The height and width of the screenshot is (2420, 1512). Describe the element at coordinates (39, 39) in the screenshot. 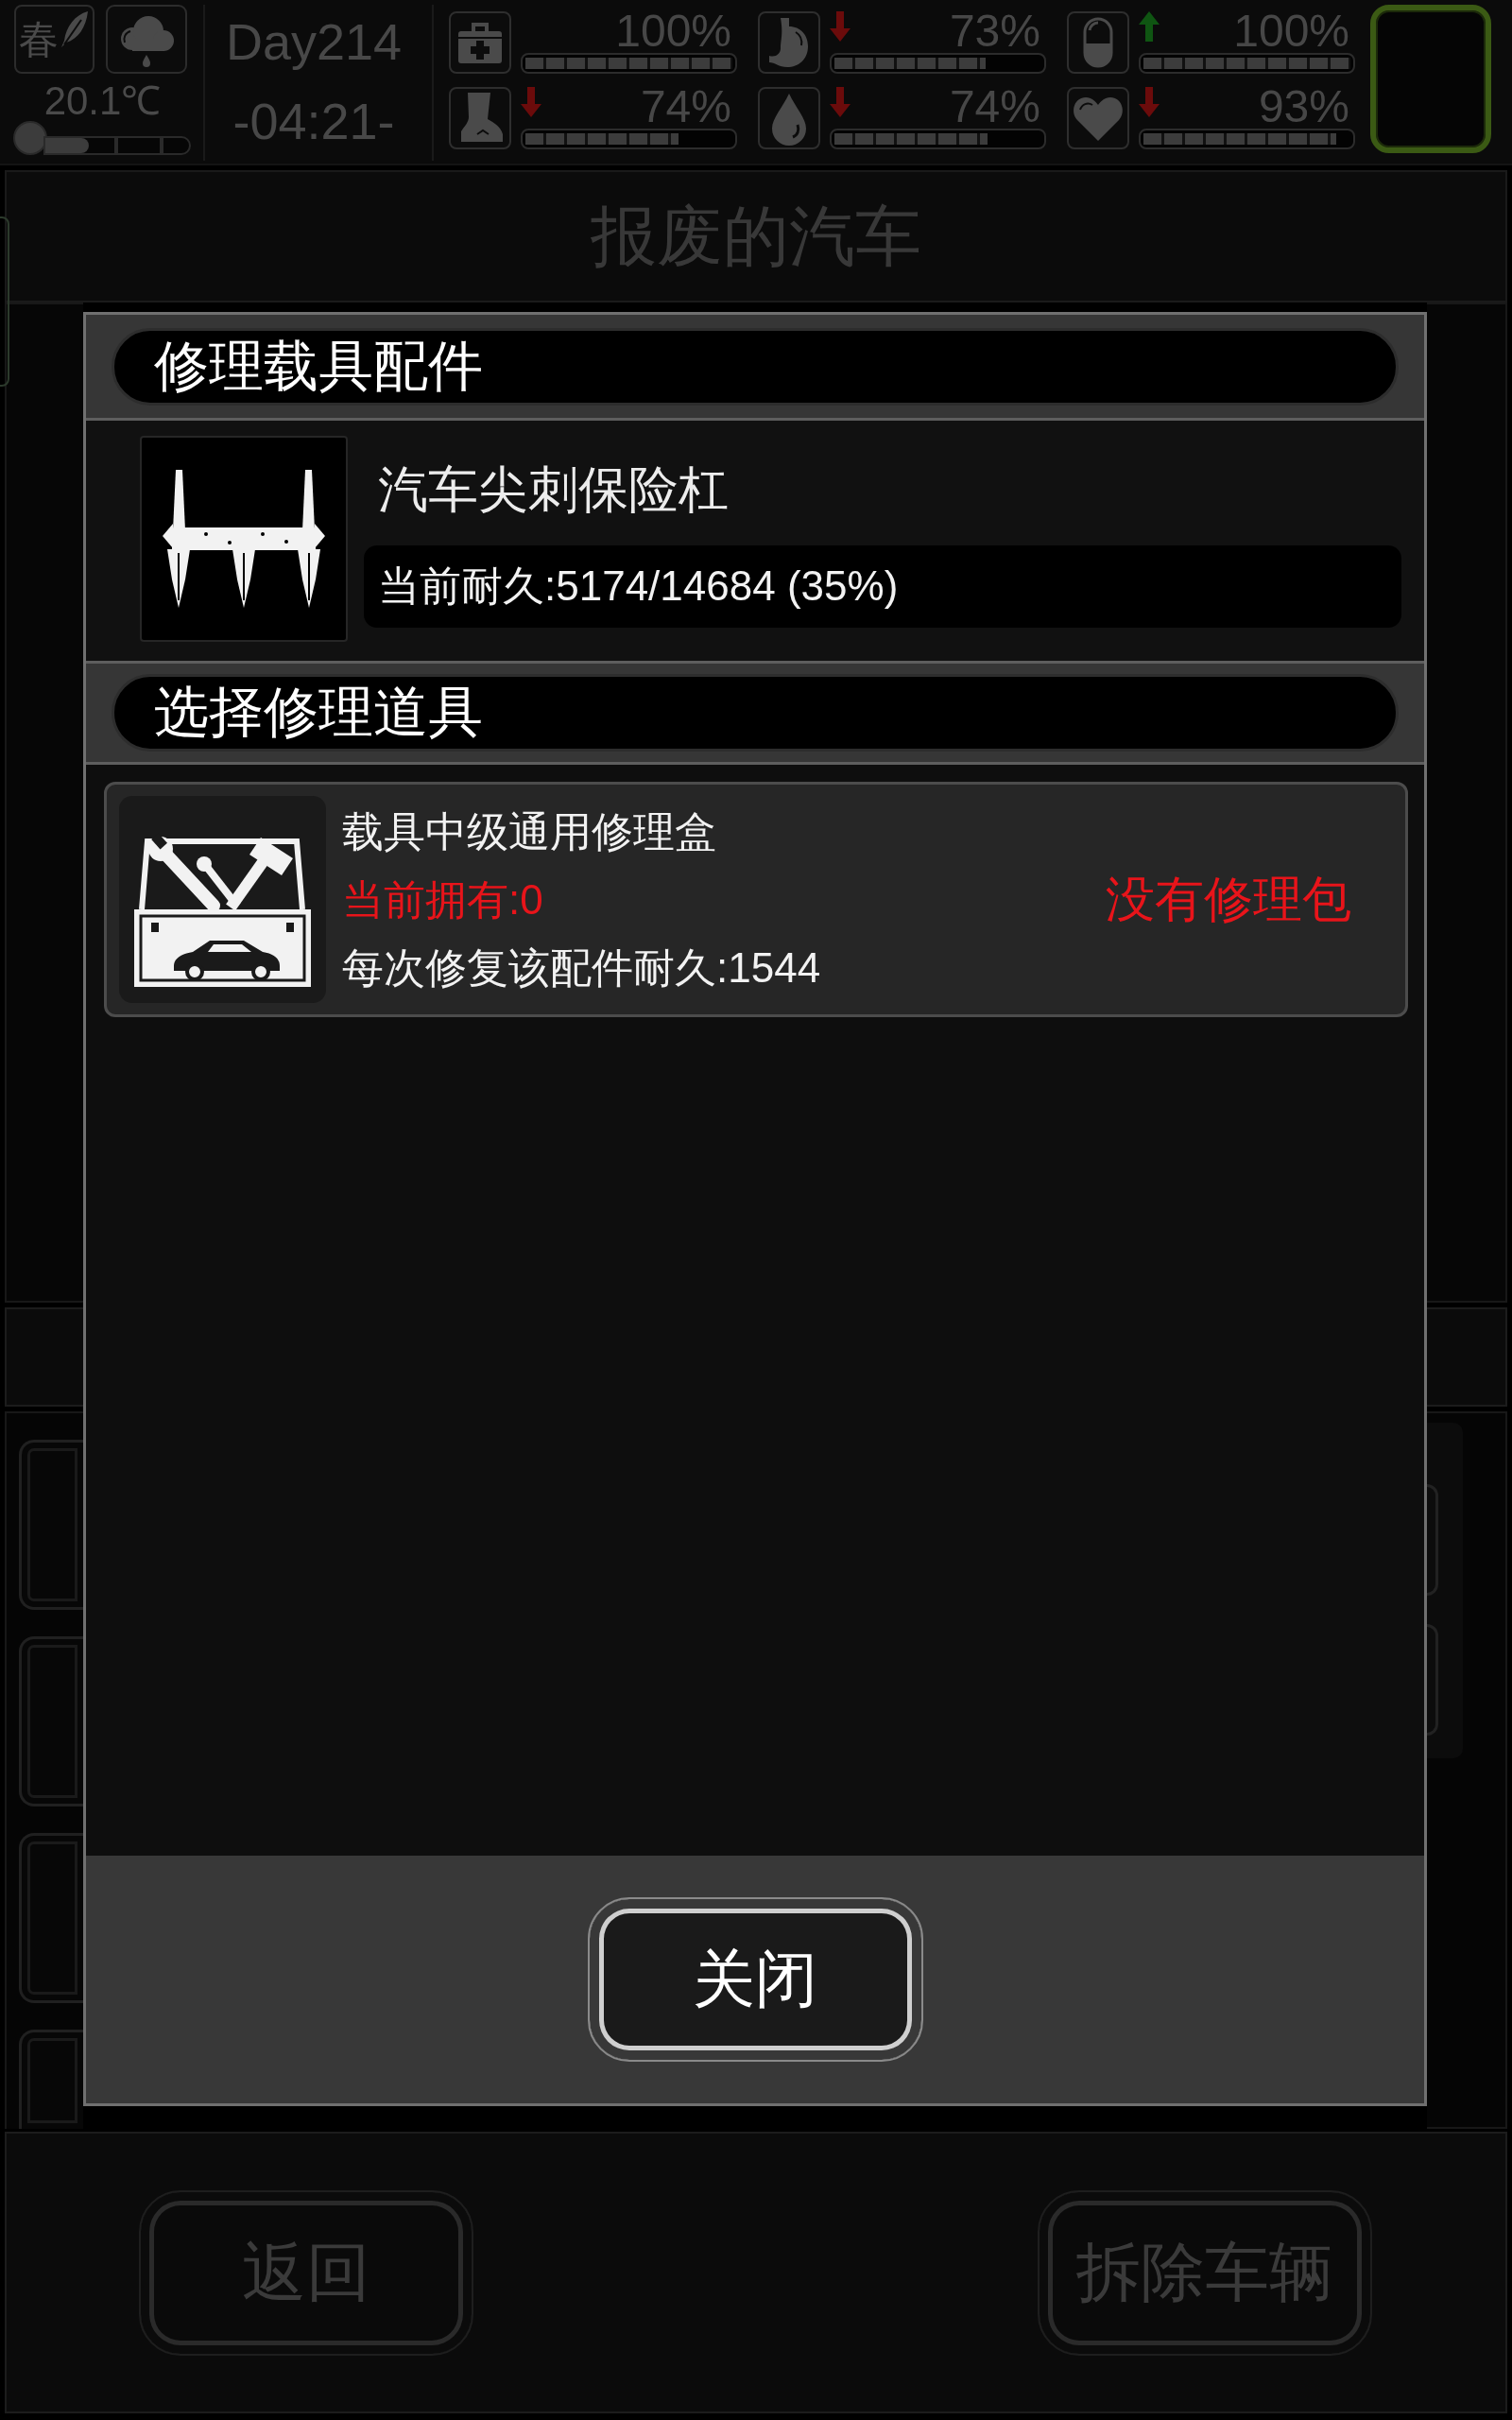

I see `season-label: 春` at that location.